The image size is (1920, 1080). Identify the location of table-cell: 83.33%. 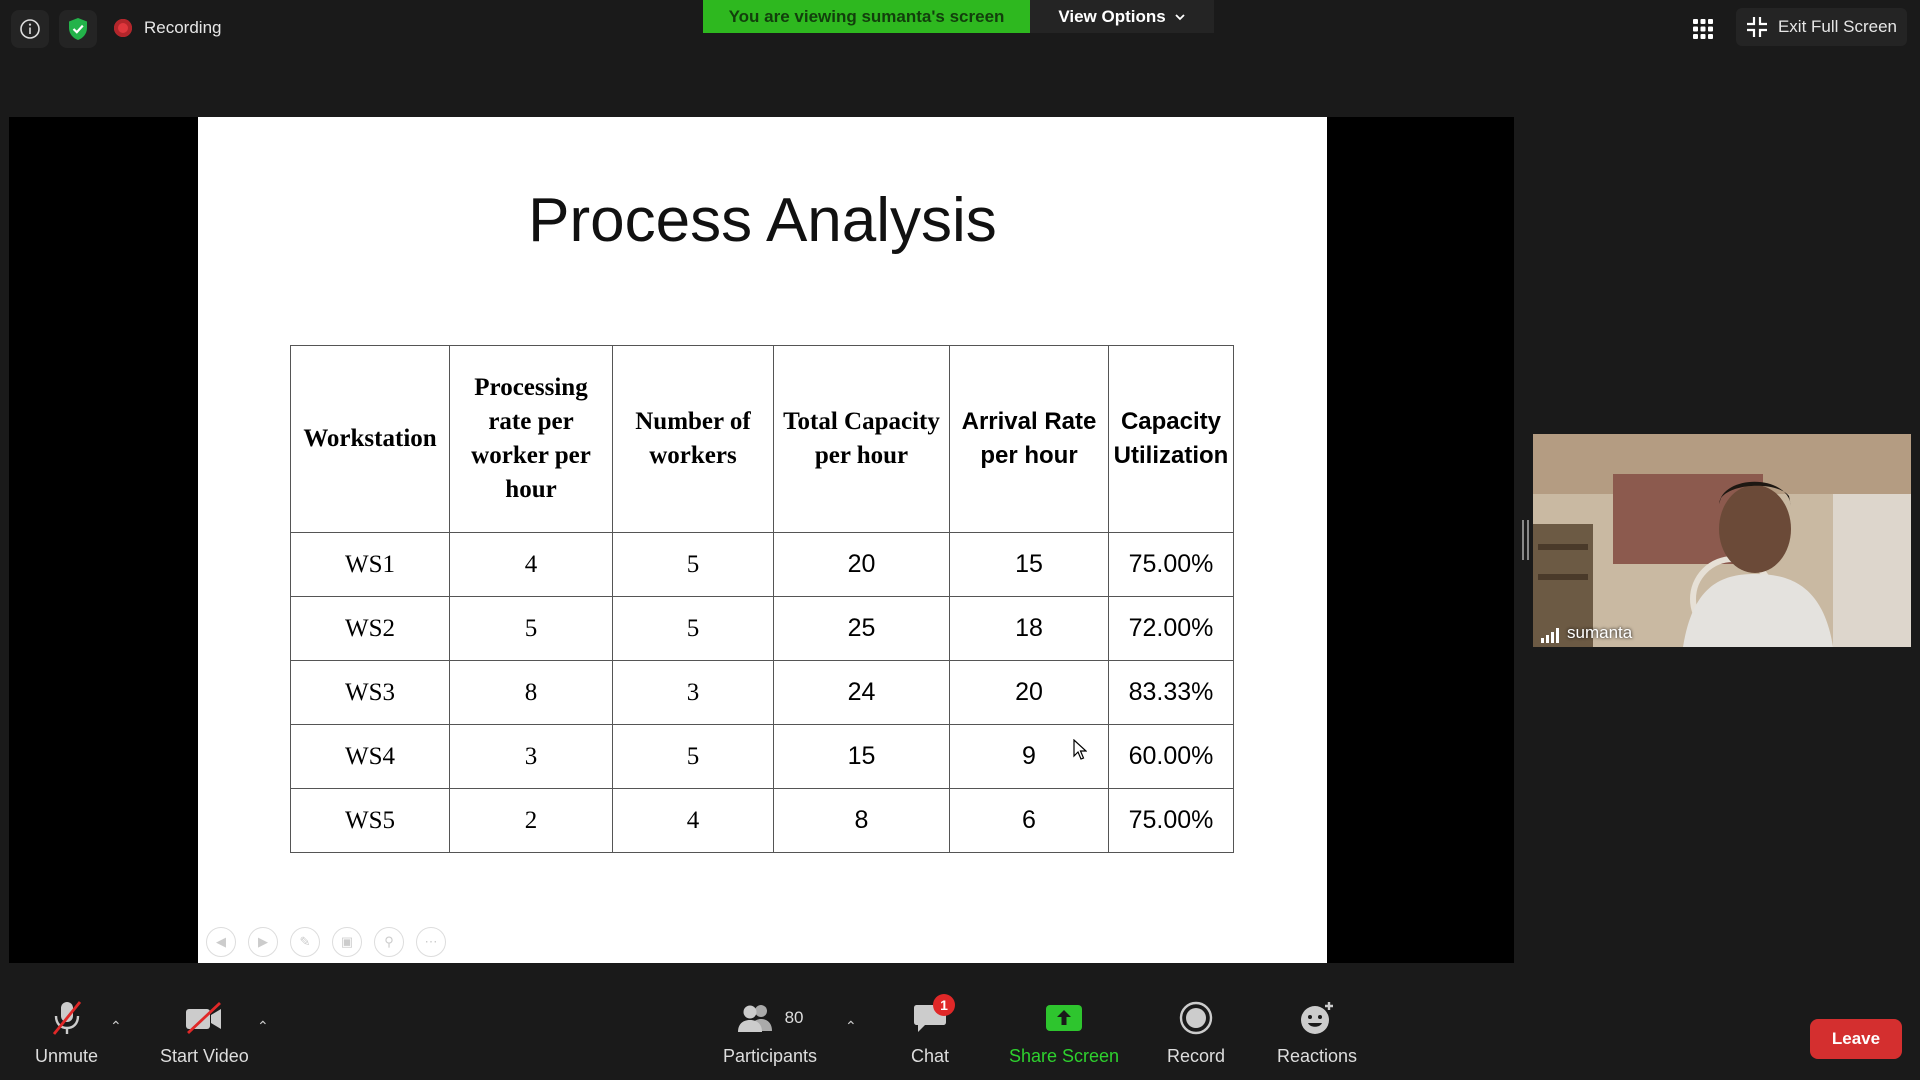
(1171, 692).